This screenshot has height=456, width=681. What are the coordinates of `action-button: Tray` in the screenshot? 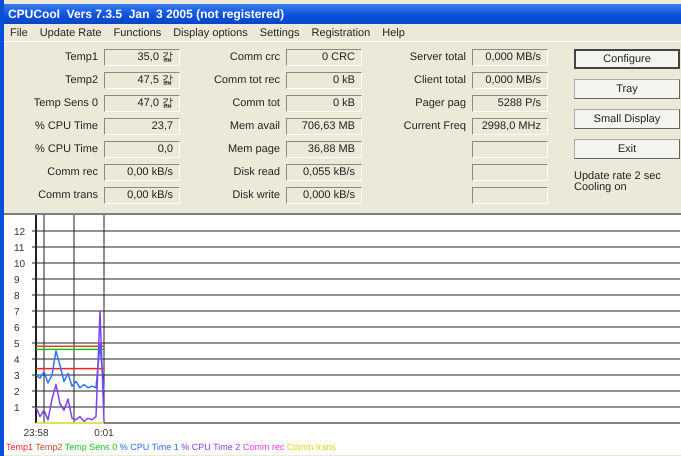 It's located at (627, 89).